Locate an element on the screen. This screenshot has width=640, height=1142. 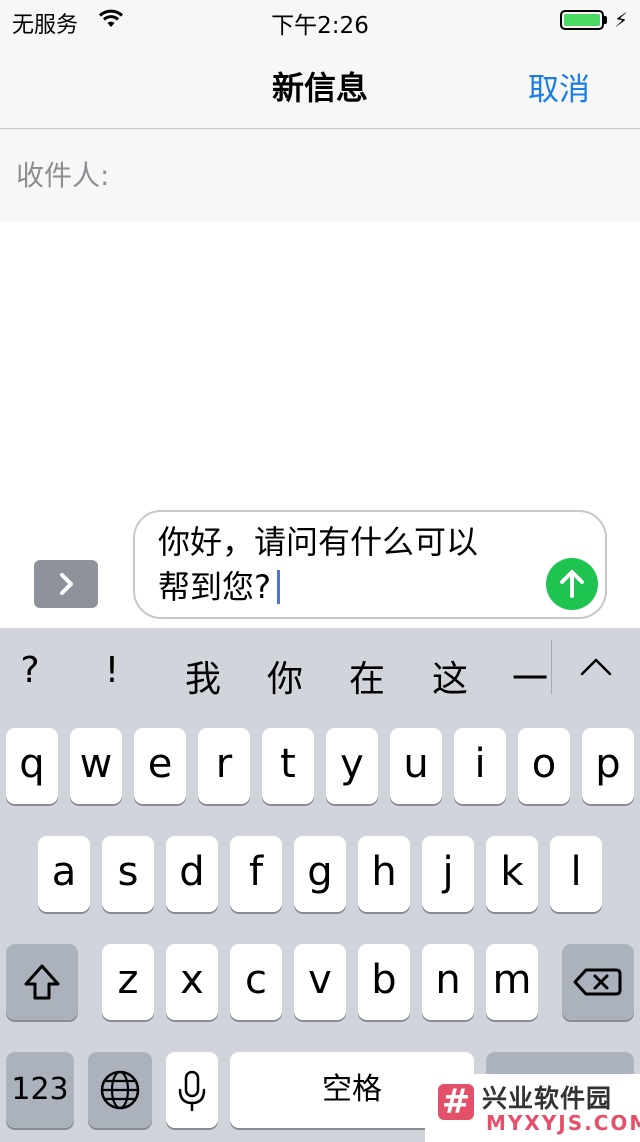
globe-key is located at coordinates (120, 1090).